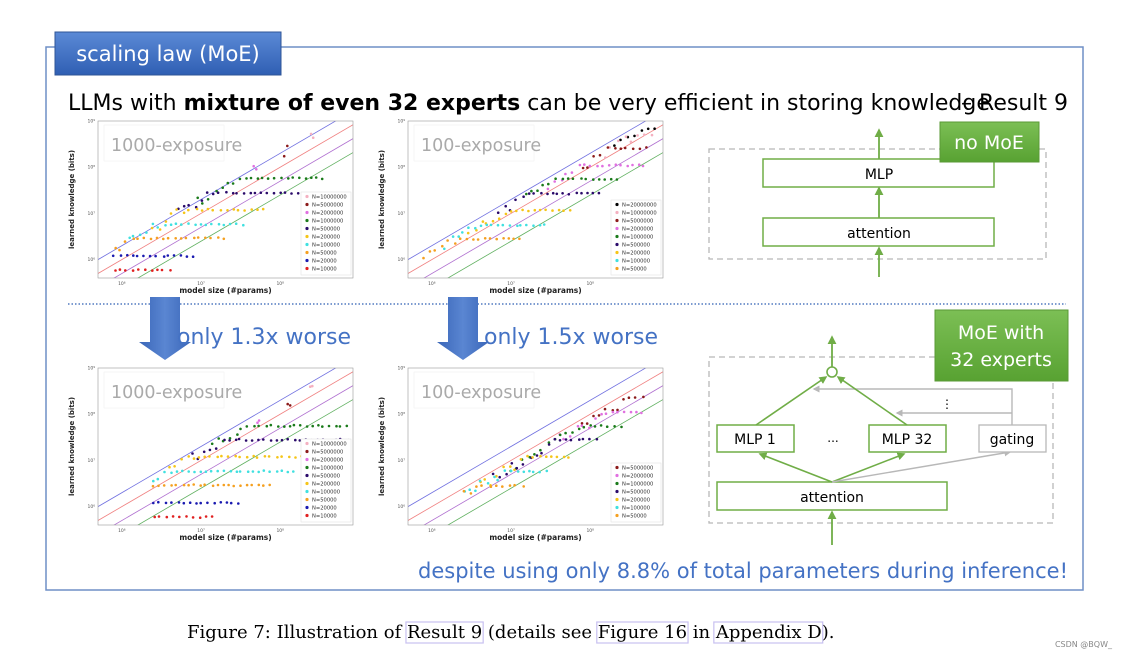 The width and height of the screenshot is (1127, 659). What do you see at coordinates (947, 404) in the screenshot?
I see `gating-vertical-ellipsis: ⋮` at bounding box center [947, 404].